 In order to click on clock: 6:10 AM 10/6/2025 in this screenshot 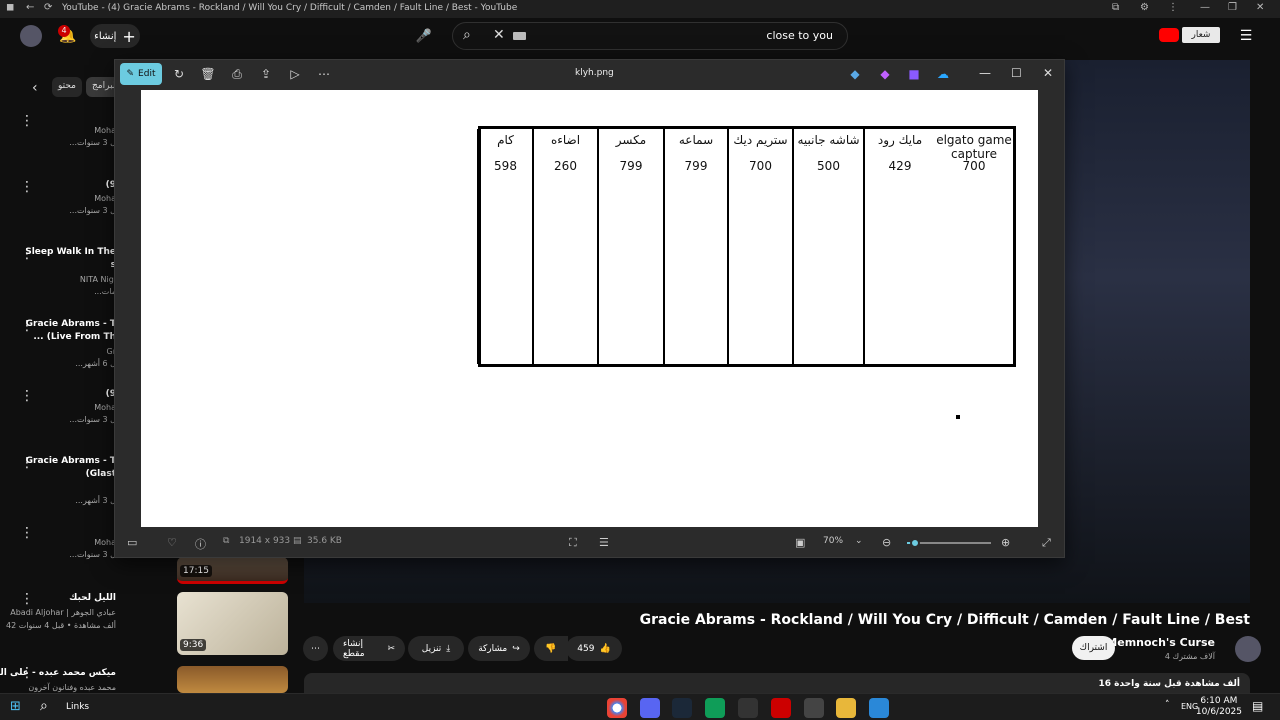, I will do `click(1219, 707)`.